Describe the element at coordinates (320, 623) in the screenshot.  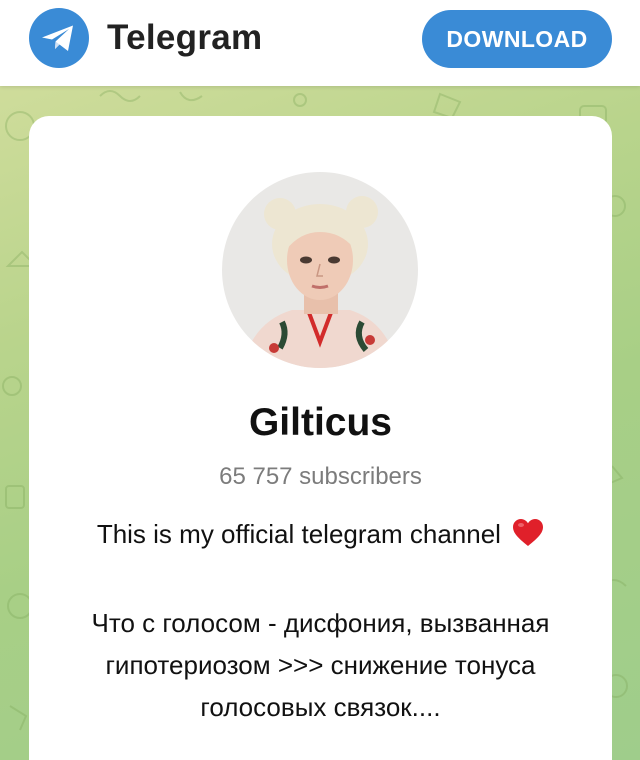
I see `description-ru-line-1: Что с голосом - дисфония, вызванная` at that location.